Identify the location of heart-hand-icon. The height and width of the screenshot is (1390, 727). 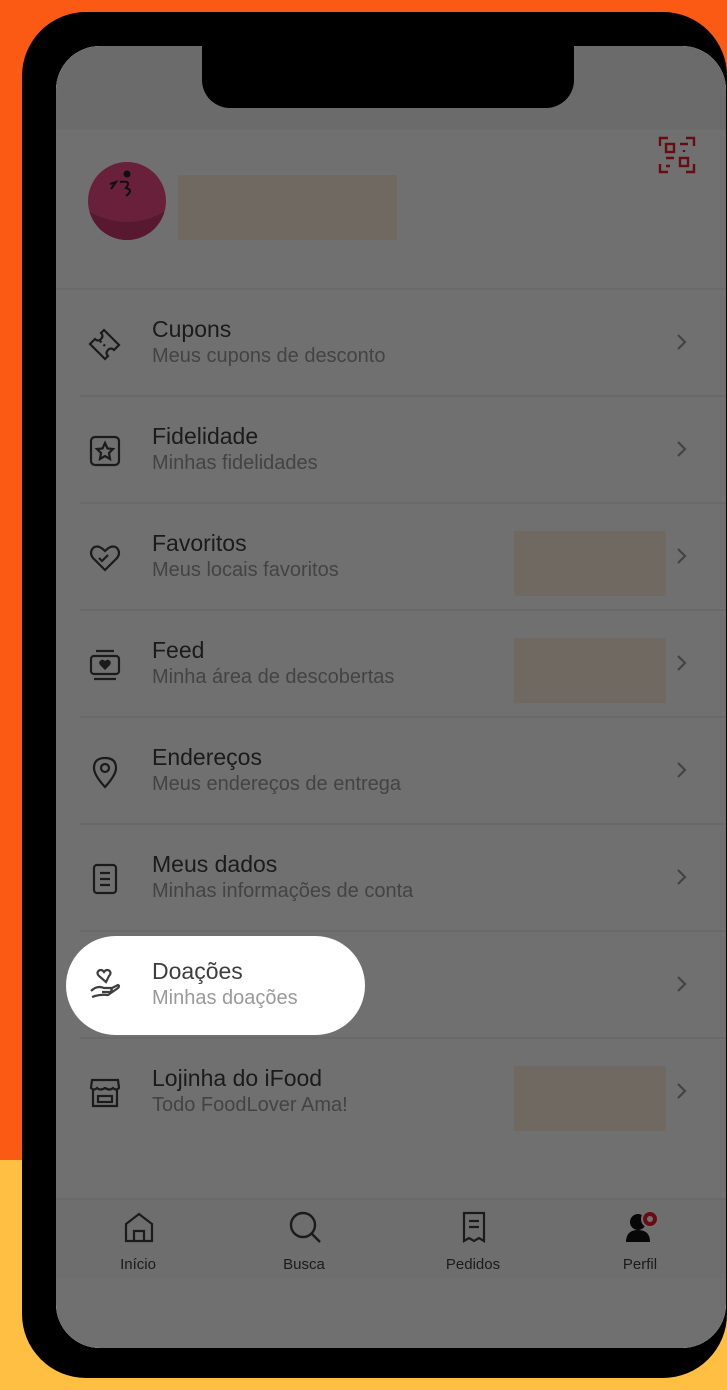
(105, 983).